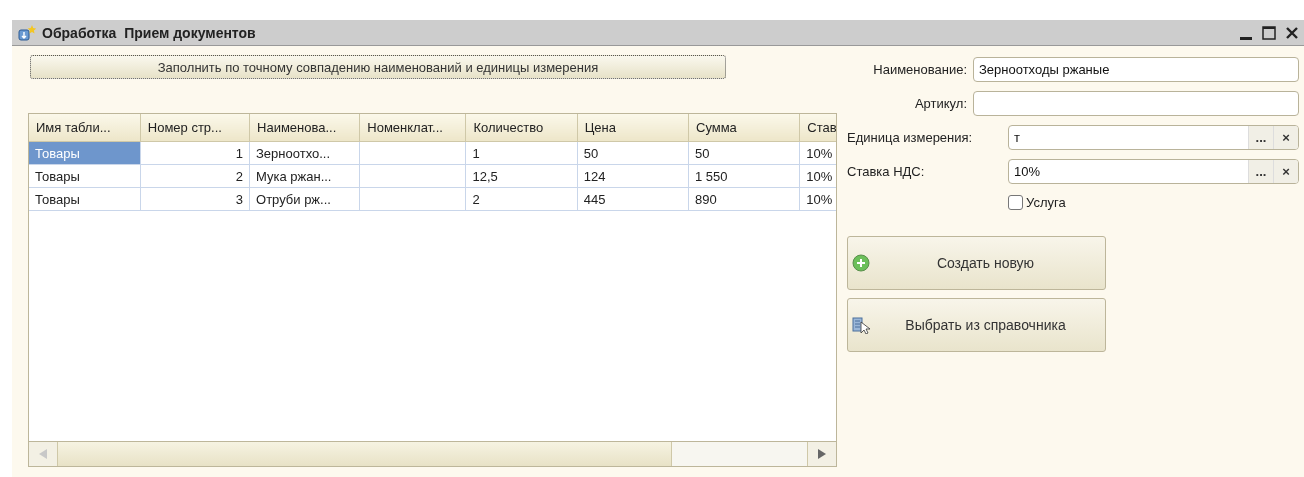 This screenshot has height=477, width=1304. I want to click on column-header: Став, so click(817, 128).